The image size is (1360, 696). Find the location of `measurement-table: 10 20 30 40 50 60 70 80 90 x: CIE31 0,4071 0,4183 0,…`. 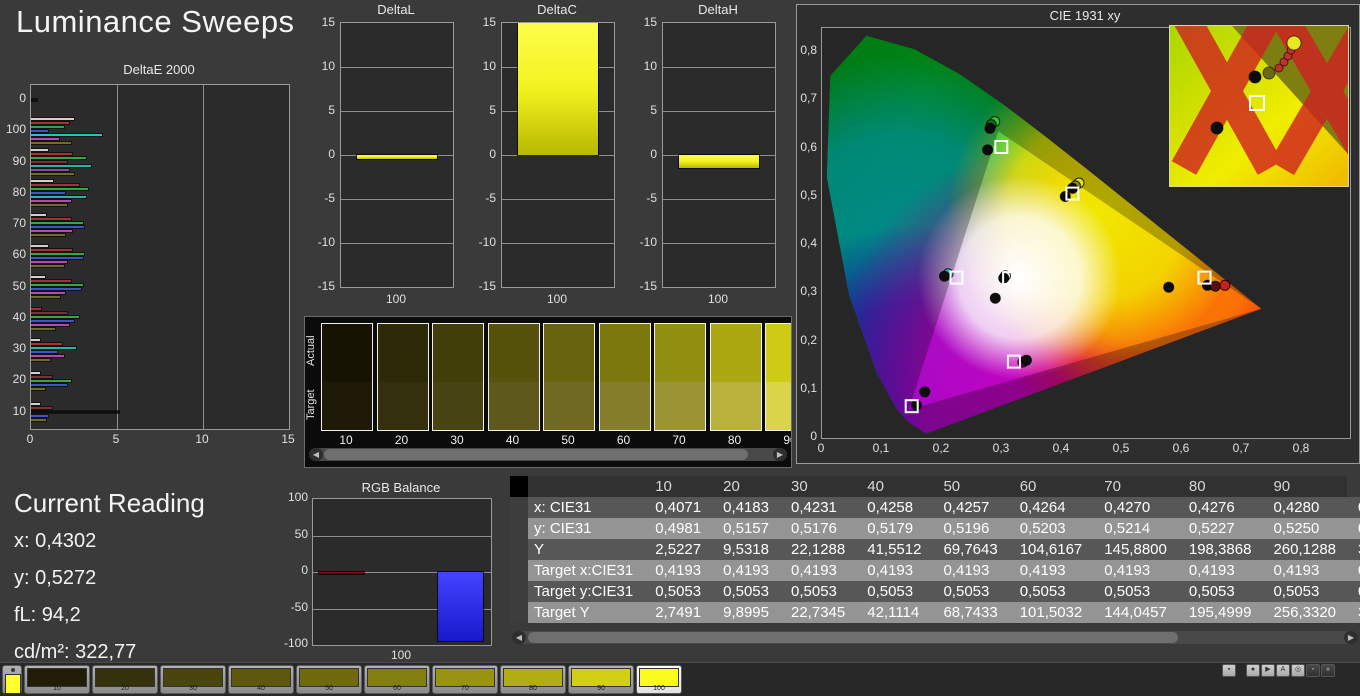

measurement-table: 10 20 30 40 50 60 70 80 90 x: CIE31 0,4071 0,4183 0,… is located at coordinates (935, 549).